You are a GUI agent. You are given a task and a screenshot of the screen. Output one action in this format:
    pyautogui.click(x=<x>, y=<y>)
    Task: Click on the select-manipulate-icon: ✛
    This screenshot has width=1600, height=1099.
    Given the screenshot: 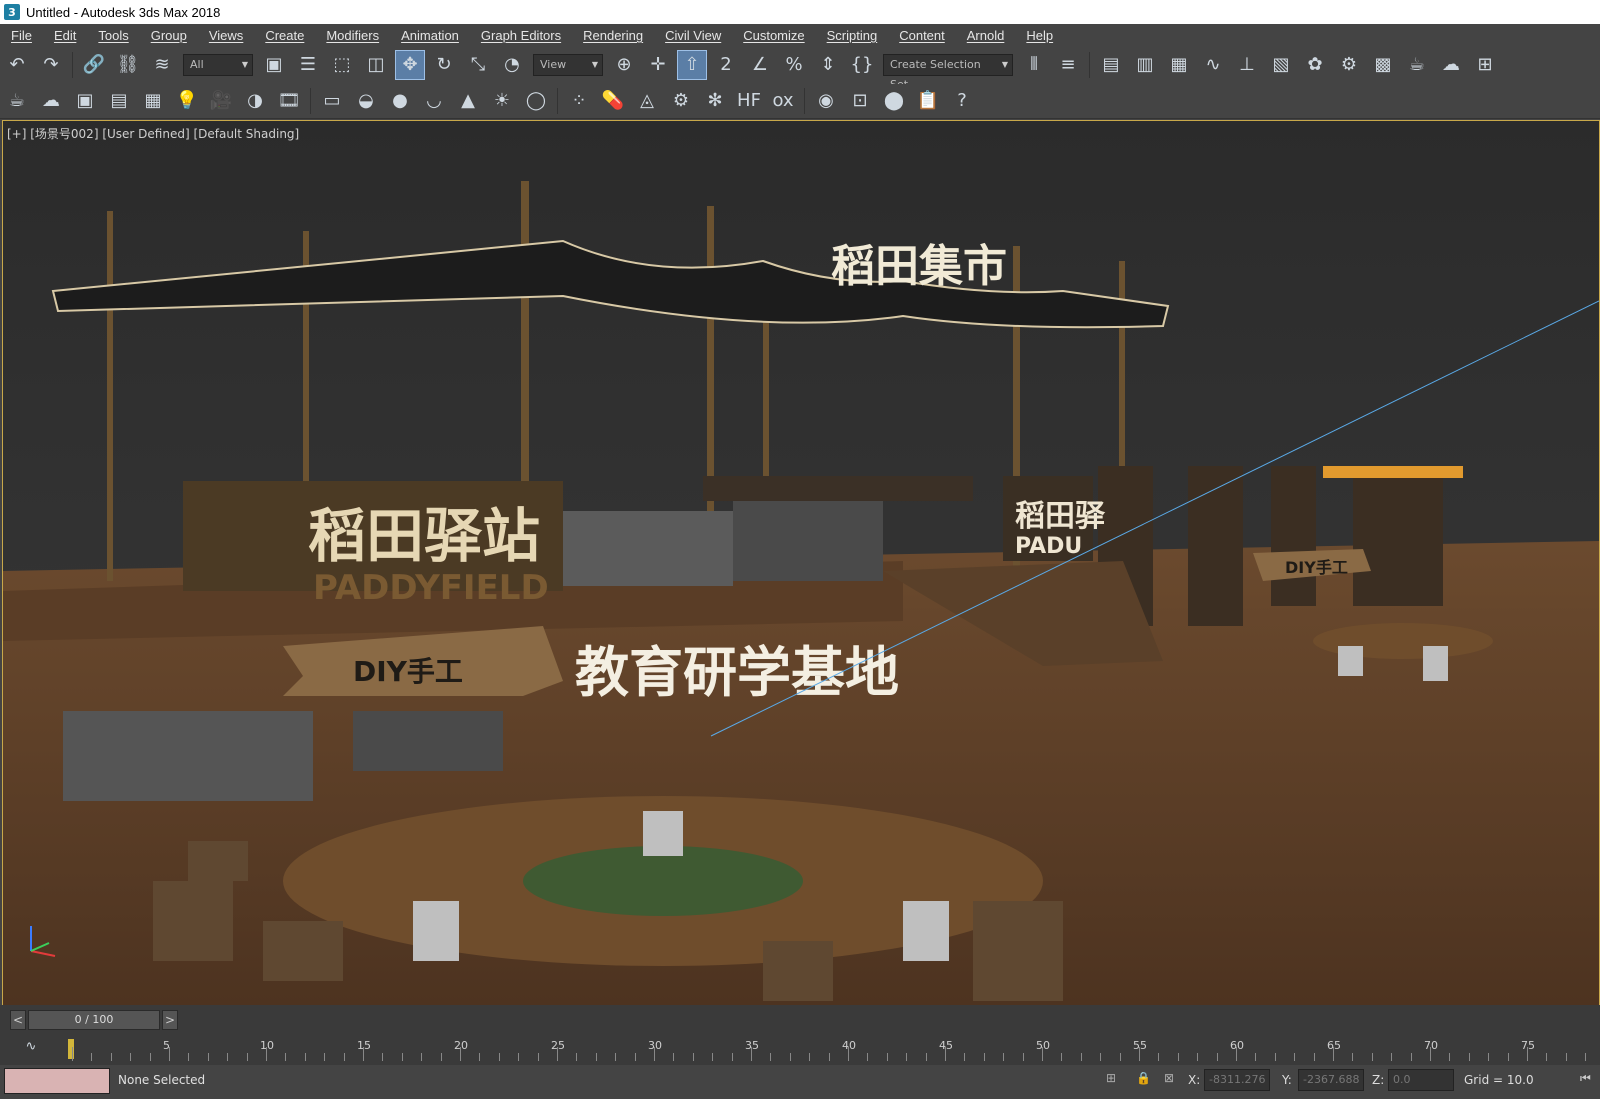 What is the action you would take?
    pyautogui.click(x=658, y=65)
    